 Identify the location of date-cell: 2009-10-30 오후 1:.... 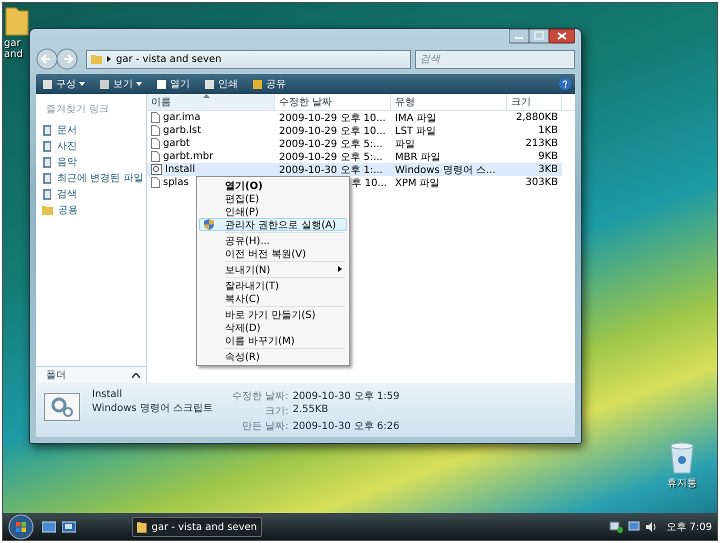
(333, 169).